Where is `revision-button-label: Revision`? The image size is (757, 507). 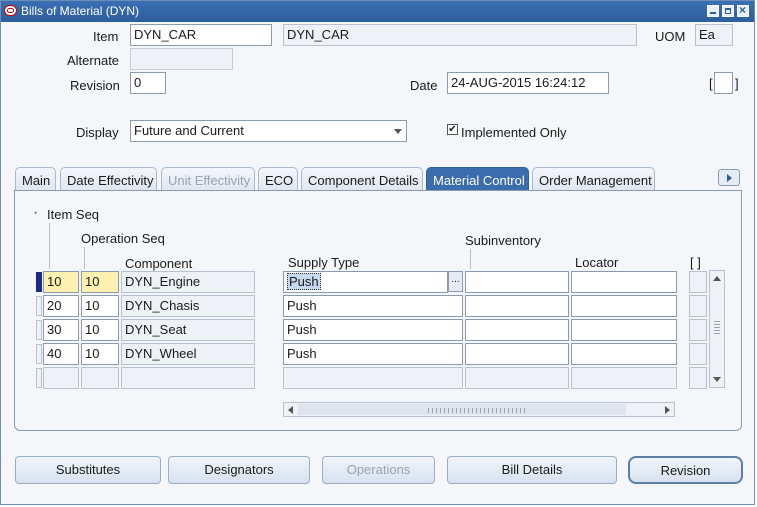
revision-button-label: Revision is located at coordinates (685, 470).